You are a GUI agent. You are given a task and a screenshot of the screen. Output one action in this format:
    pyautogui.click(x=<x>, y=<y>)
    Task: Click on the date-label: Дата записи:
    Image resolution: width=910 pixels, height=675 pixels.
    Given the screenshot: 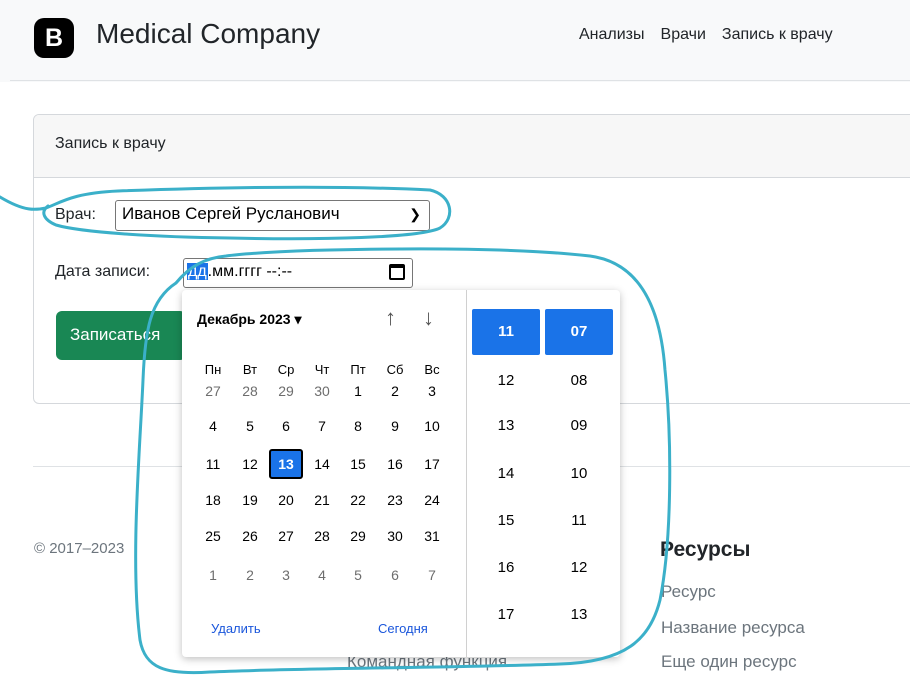 What is the action you would take?
    pyautogui.click(x=103, y=271)
    